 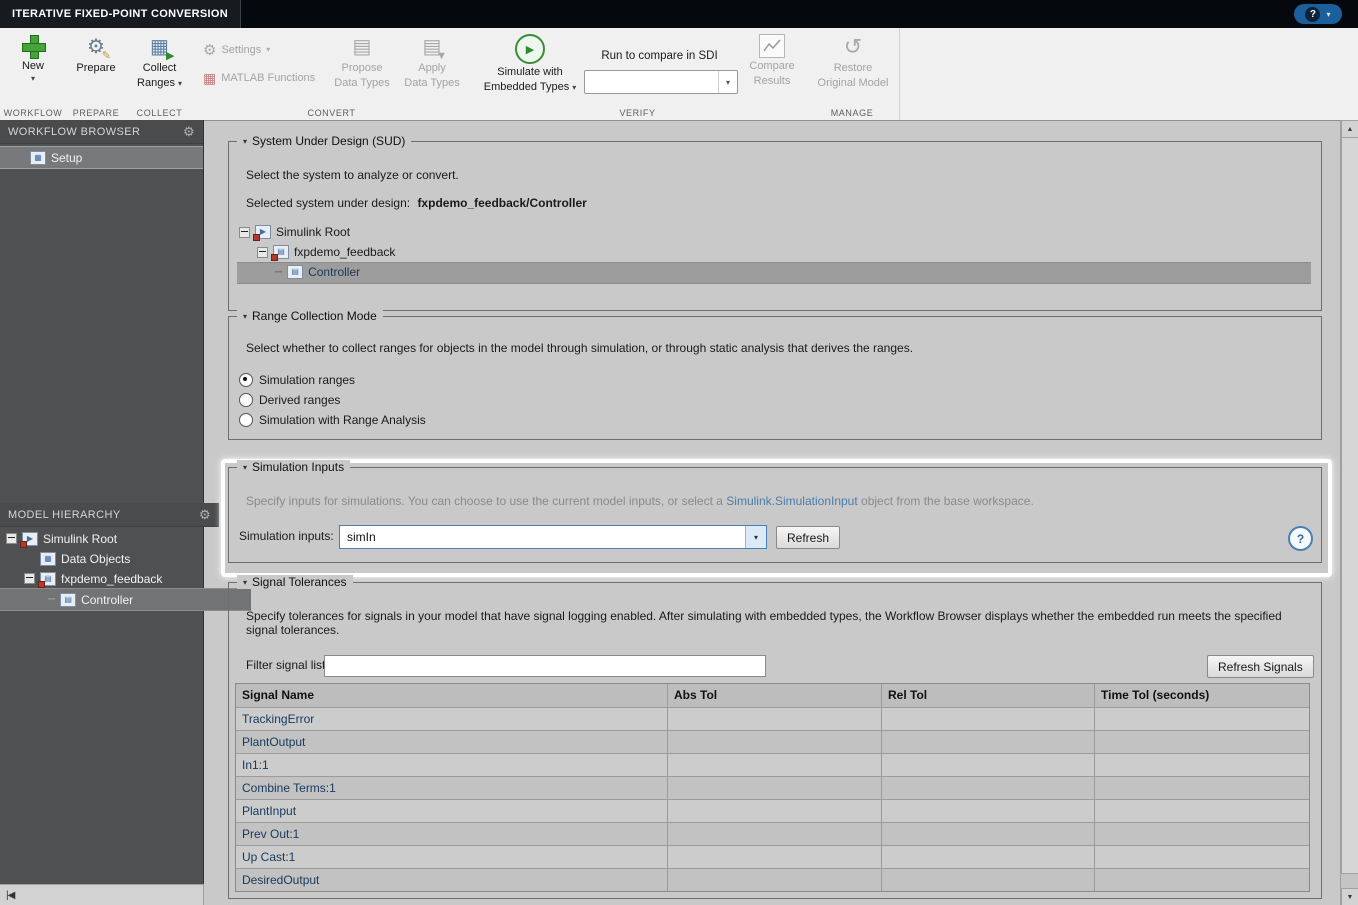 I want to click on filter-signal-input, so click(x=545, y=666).